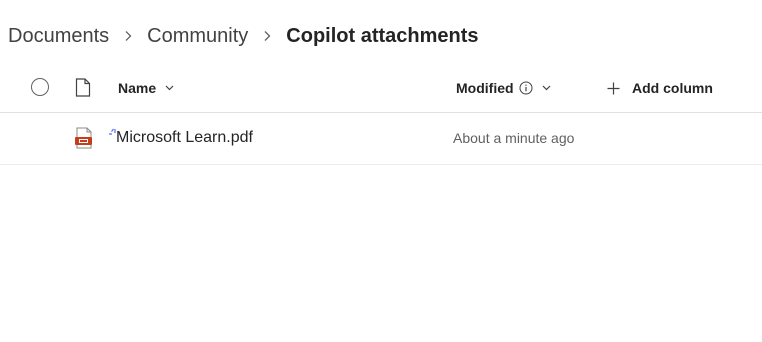 The height and width of the screenshot is (342, 762). I want to click on breadcrumb-documents: Documents, so click(58, 36).